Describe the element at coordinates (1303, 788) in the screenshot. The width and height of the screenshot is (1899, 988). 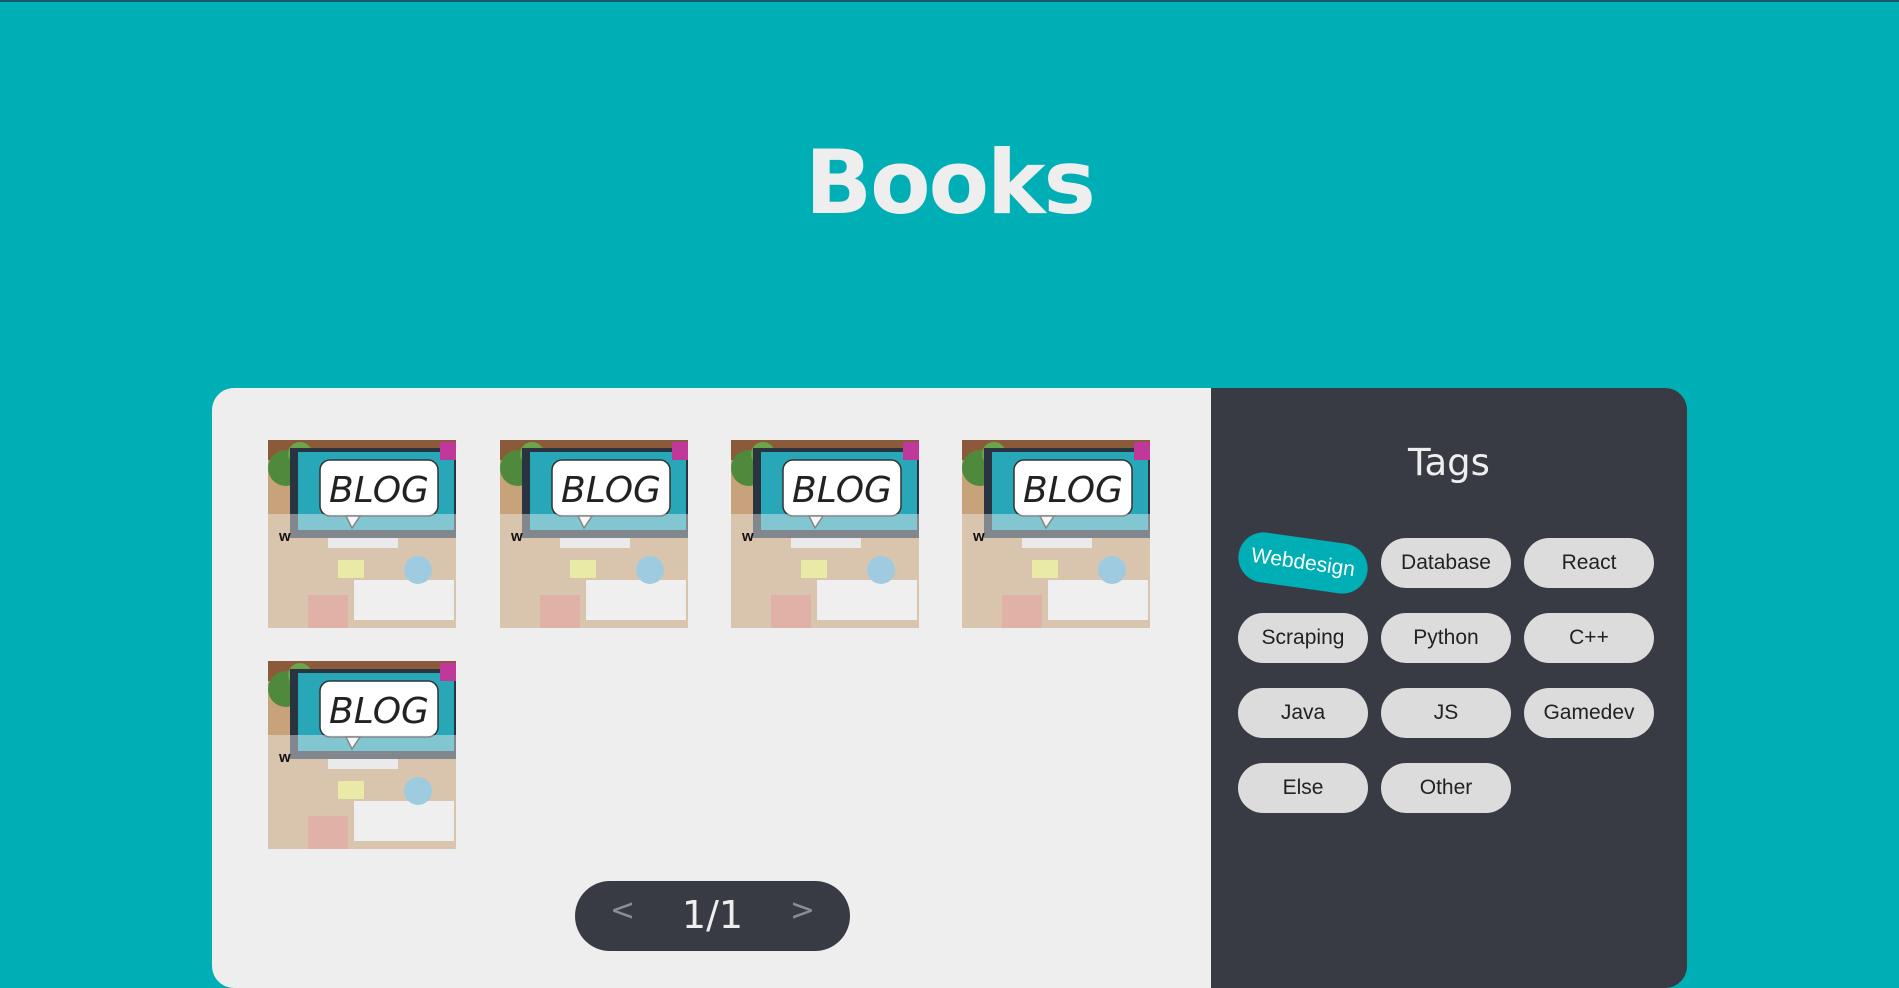
I see `tag-else: Else` at that location.